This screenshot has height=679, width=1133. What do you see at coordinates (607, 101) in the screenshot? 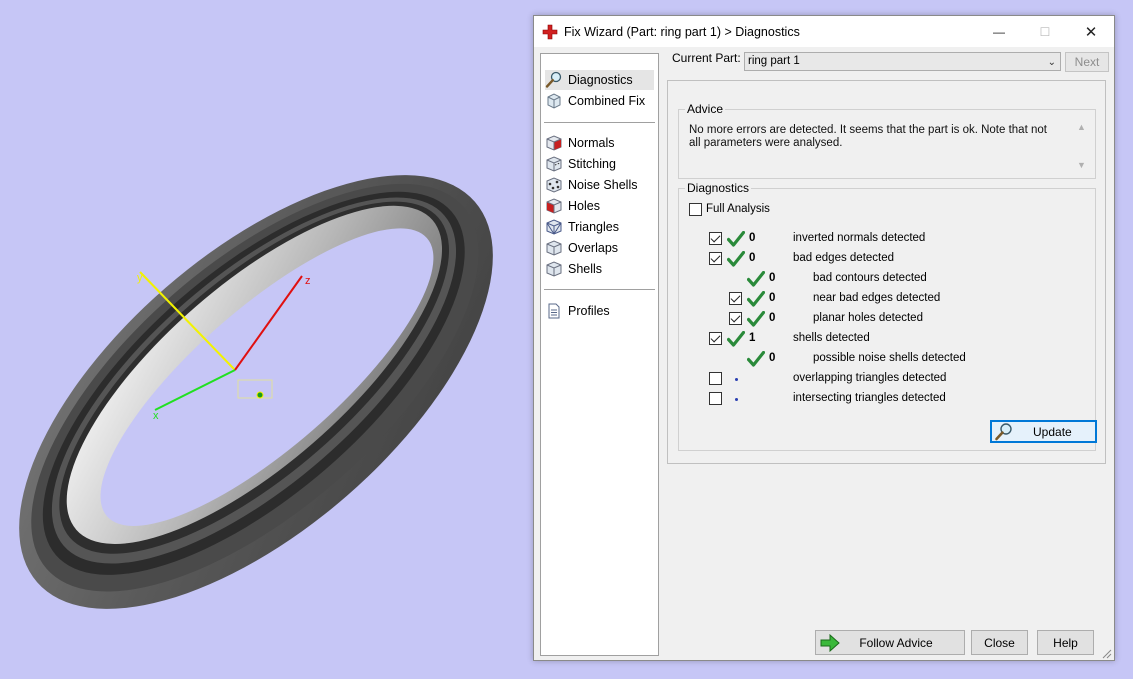
I see `sidebar-item-label: Combined Fix` at bounding box center [607, 101].